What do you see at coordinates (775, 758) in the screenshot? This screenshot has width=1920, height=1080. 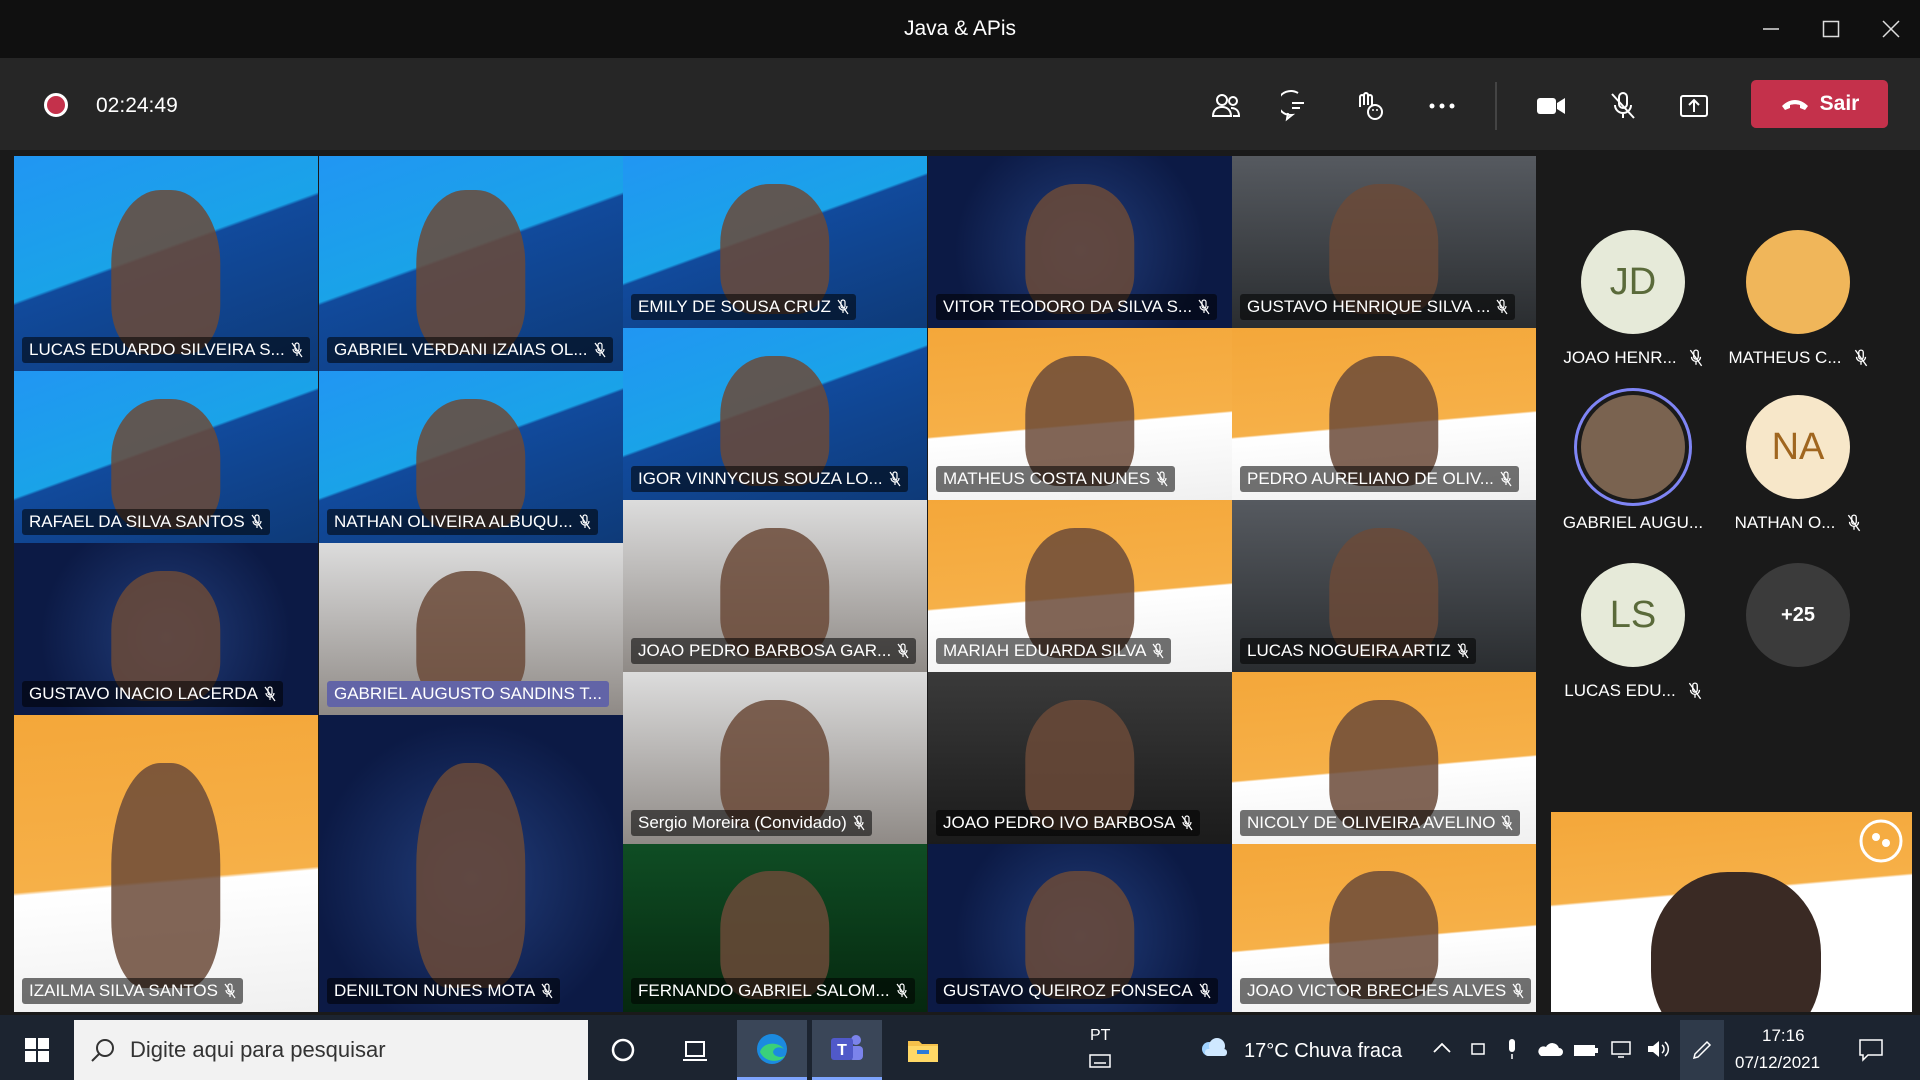 I see `participant-video-tile: Sergio Moreira (Convidado)` at bounding box center [775, 758].